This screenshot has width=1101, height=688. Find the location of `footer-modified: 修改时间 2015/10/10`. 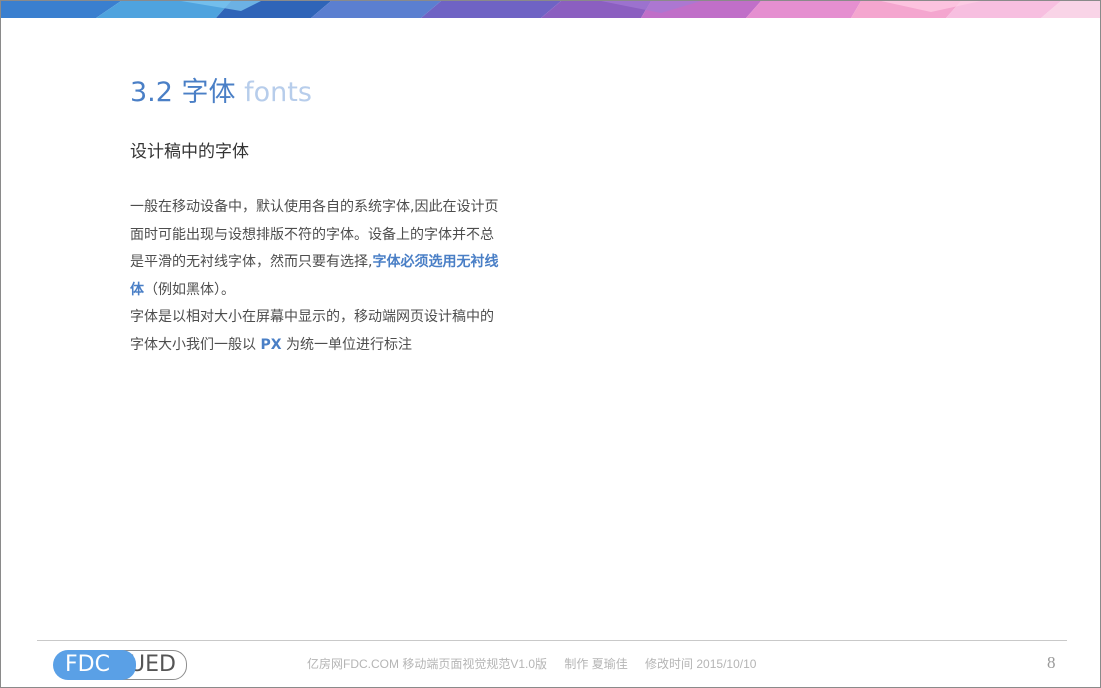

footer-modified: 修改时间 2015/10/10 is located at coordinates (701, 664).